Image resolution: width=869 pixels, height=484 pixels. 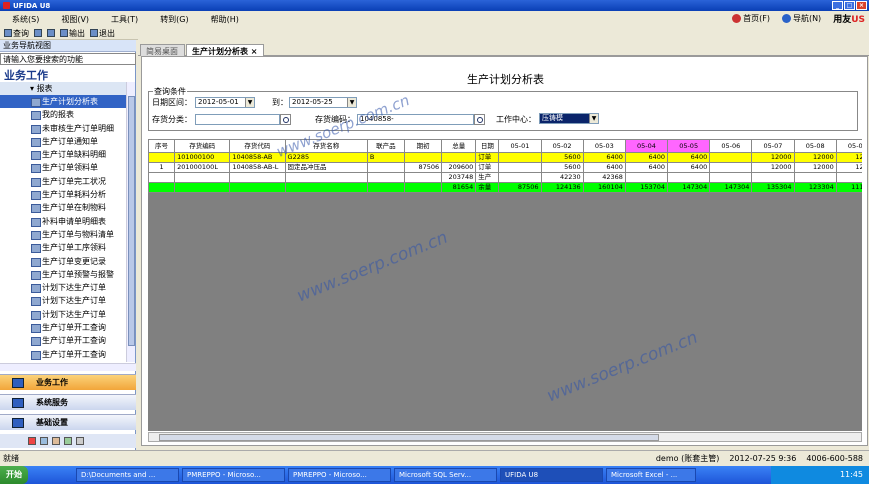 What do you see at coordinates (162, 146) in the screenshot?
I see `column-header: 序号` at bounding box center [162, 146].